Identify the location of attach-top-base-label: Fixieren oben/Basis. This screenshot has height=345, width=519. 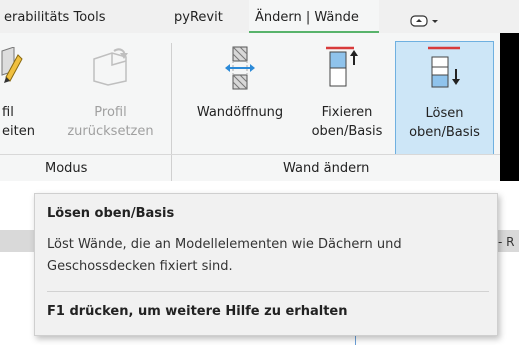
(347, 122).